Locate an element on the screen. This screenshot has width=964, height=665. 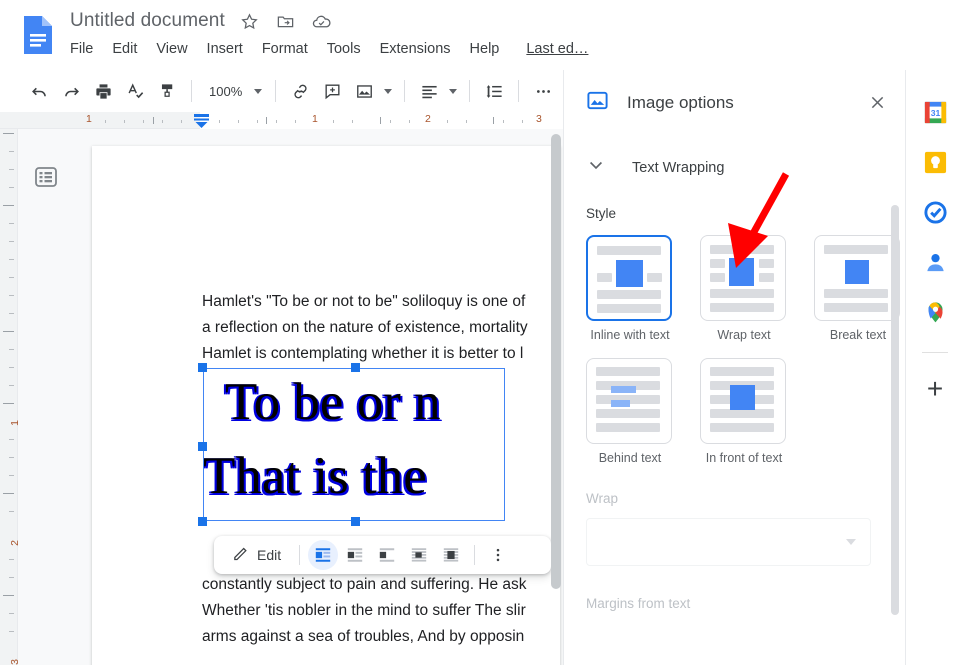
line-spacing-icon is located at coordinates (494, 91).